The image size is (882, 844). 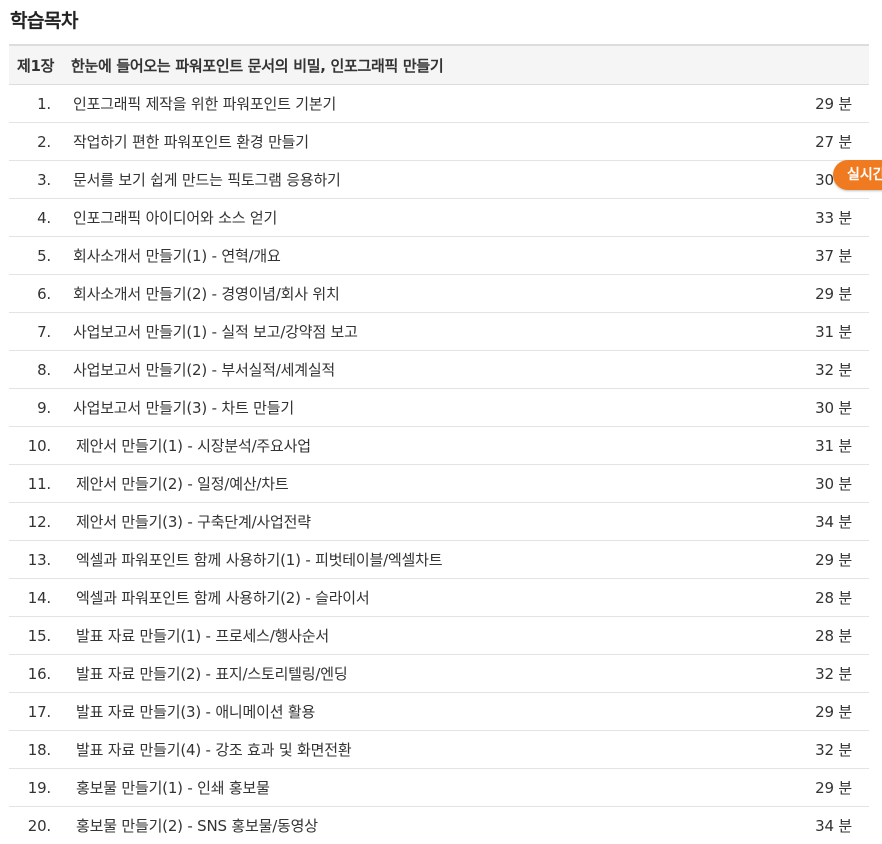 I want to click on lesson-row: 13. 엑셀과 파워포인트 함께 사용하기(1) - 피벗테이블/엑셀차트 29 분, so click(x=439, y=560).